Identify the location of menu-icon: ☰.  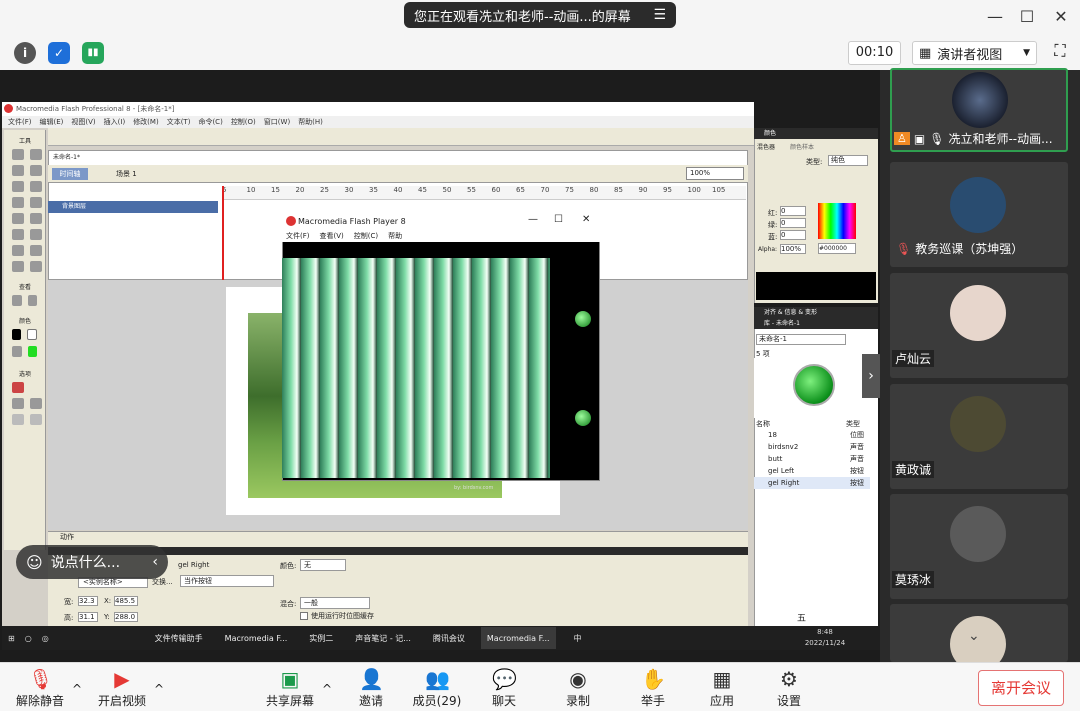
(659, 15).